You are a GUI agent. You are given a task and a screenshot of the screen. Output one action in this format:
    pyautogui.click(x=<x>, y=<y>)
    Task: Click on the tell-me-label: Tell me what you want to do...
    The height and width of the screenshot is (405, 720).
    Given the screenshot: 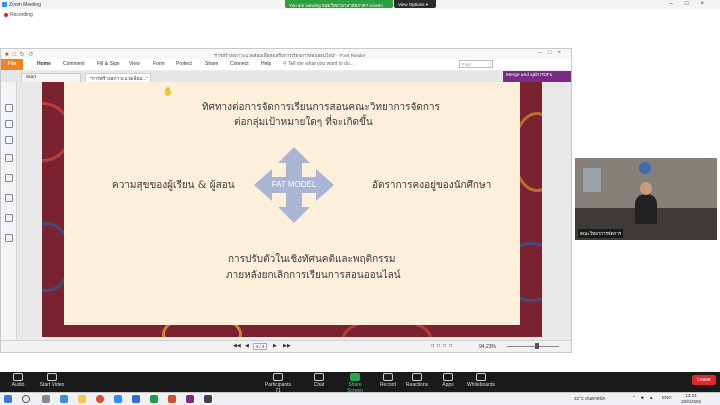 What is the action you would take?
    pyautogui.click(x=320, y=64)
    